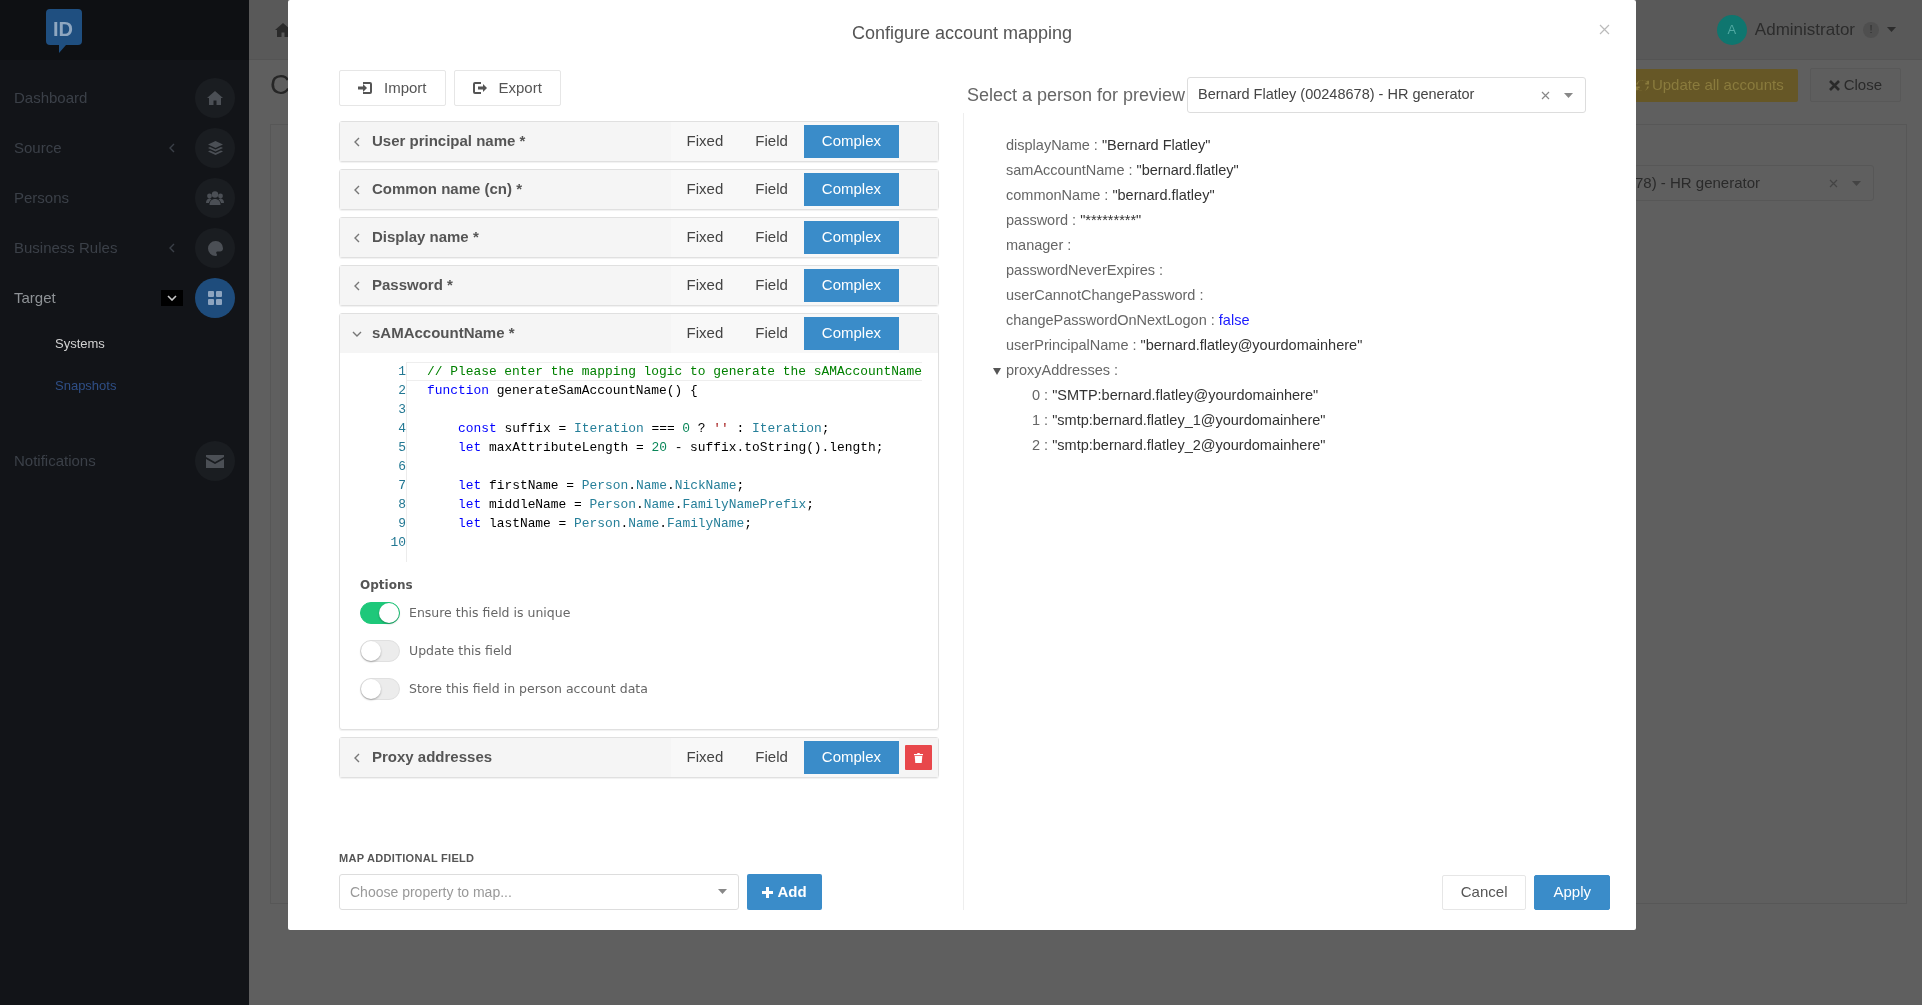  Describe the element at coordinates (426, 237) in the screenshot. I see `mapping-title: Display name *` at that location.